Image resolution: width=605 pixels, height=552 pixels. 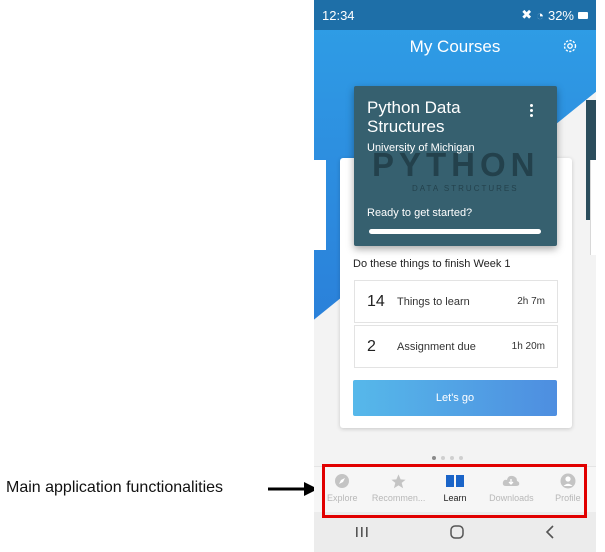 What do you see at coordinates (540, 15) in the screenshot?
I see `wifi-icon: ◔` at bounding box center [540, 15].